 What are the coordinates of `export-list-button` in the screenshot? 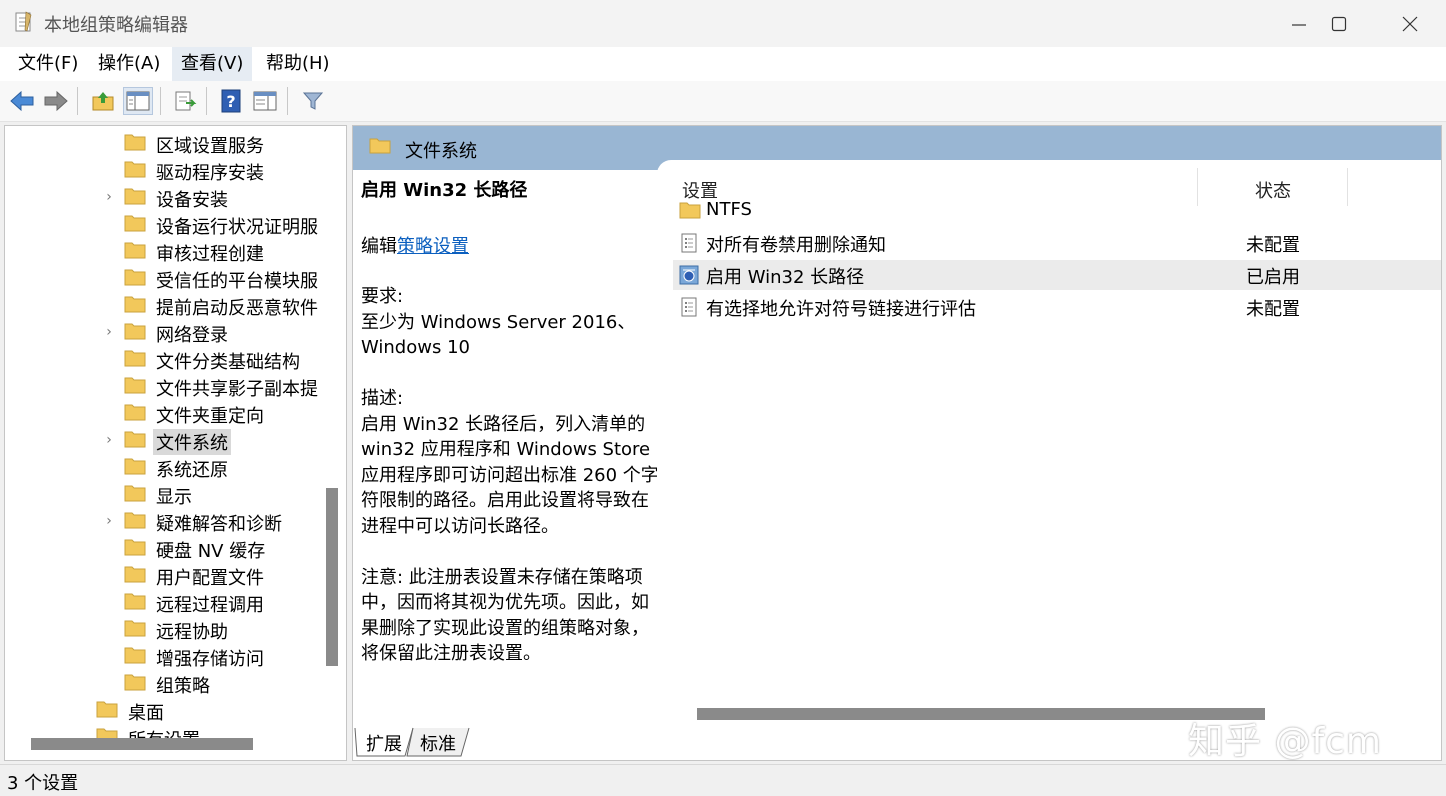 It's located at (185, 101).